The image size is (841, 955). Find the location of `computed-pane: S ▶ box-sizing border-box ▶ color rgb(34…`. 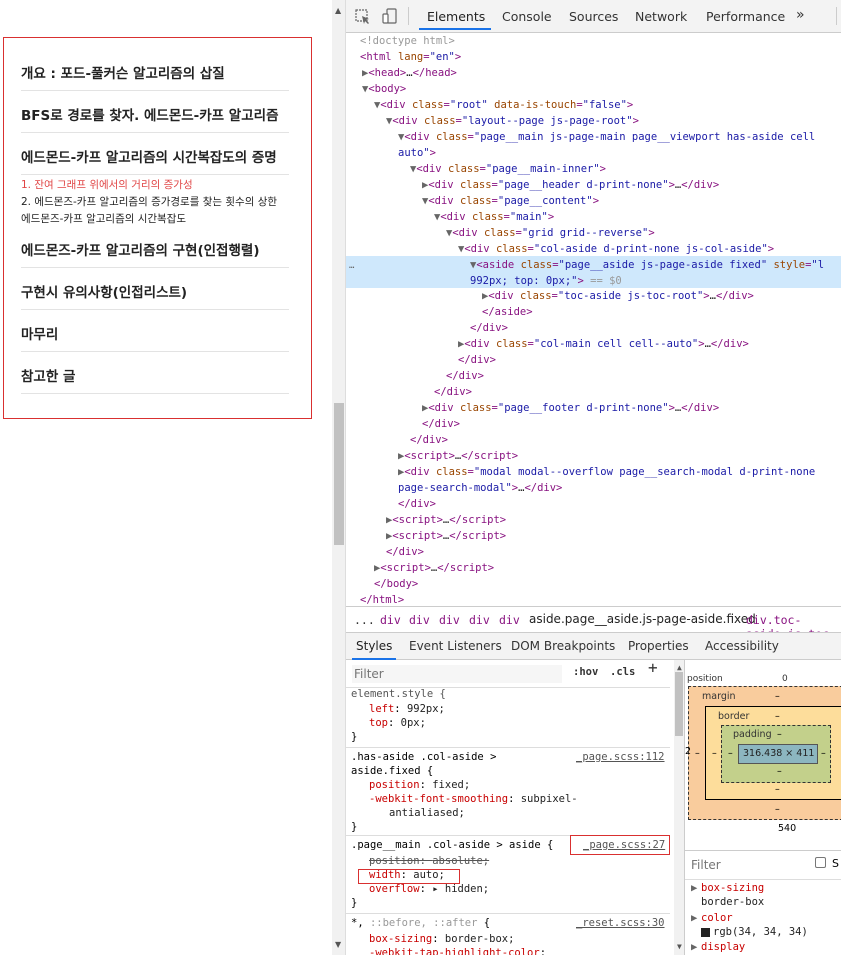

computed-pane: S ▶ box-sizing border-box ▶ color rgb(34… is located at coordinates (762, 902).